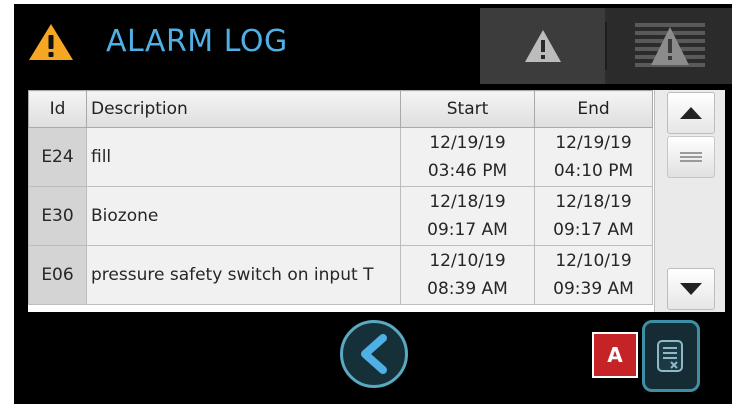 The image size is (738, 411). I want to click on alarm-end: 12/18/19 09:17 AM, so click(593, 216).